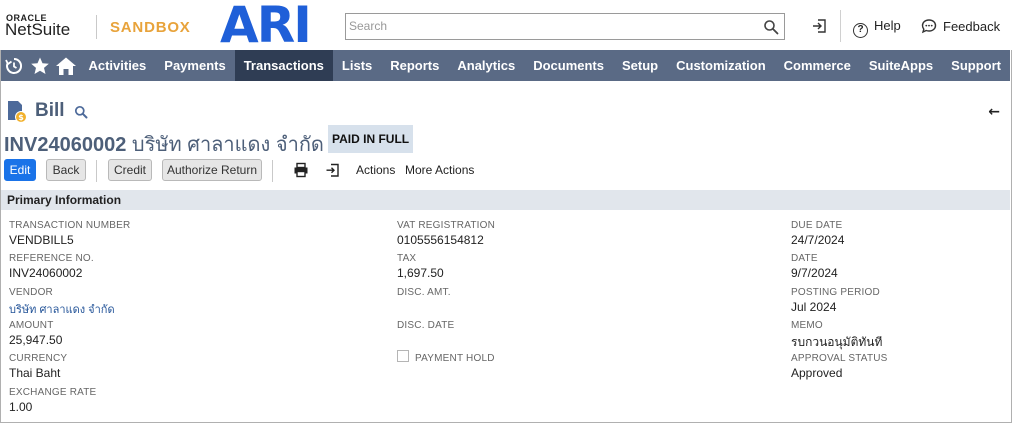 The image size is (1012, 423). I want to click on status-badge: PAID IN FULL, so click(371, 139).